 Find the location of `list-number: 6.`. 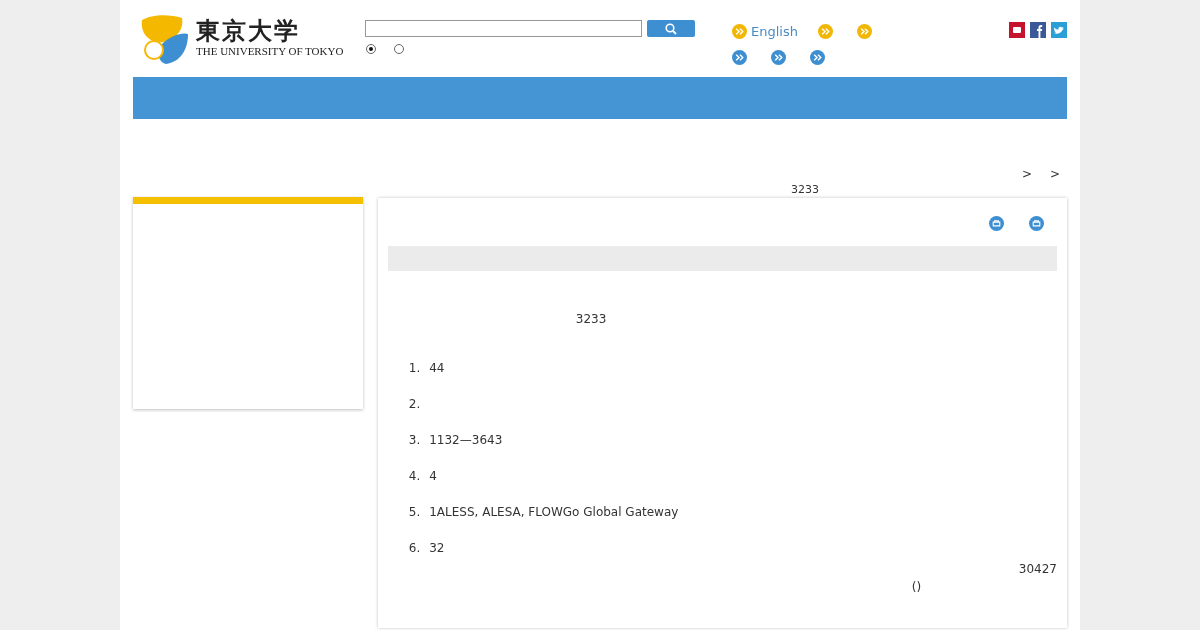

list-number: 6. is located at coordinates (414, 548).